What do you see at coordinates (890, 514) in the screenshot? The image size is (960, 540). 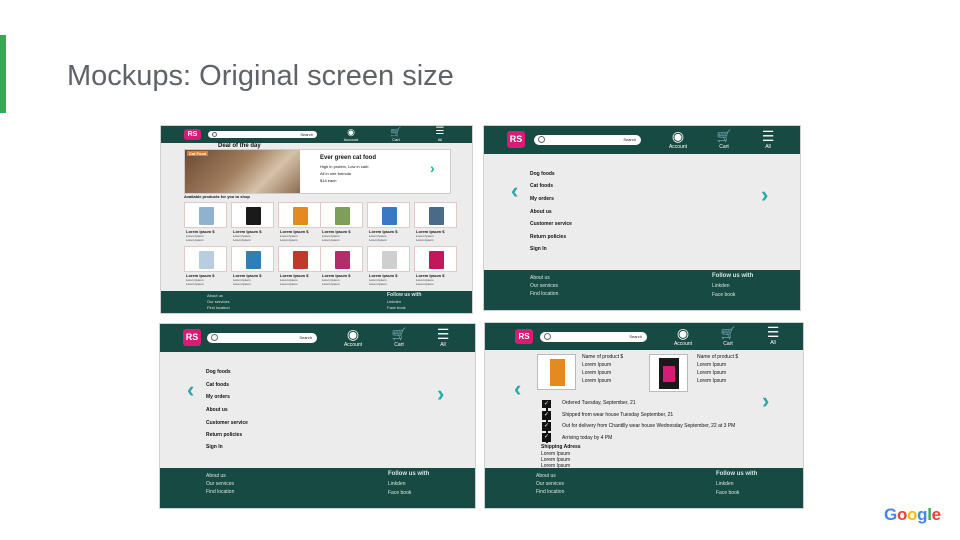 I see `google-logo-letter: G` at bounding box center [890, 514].